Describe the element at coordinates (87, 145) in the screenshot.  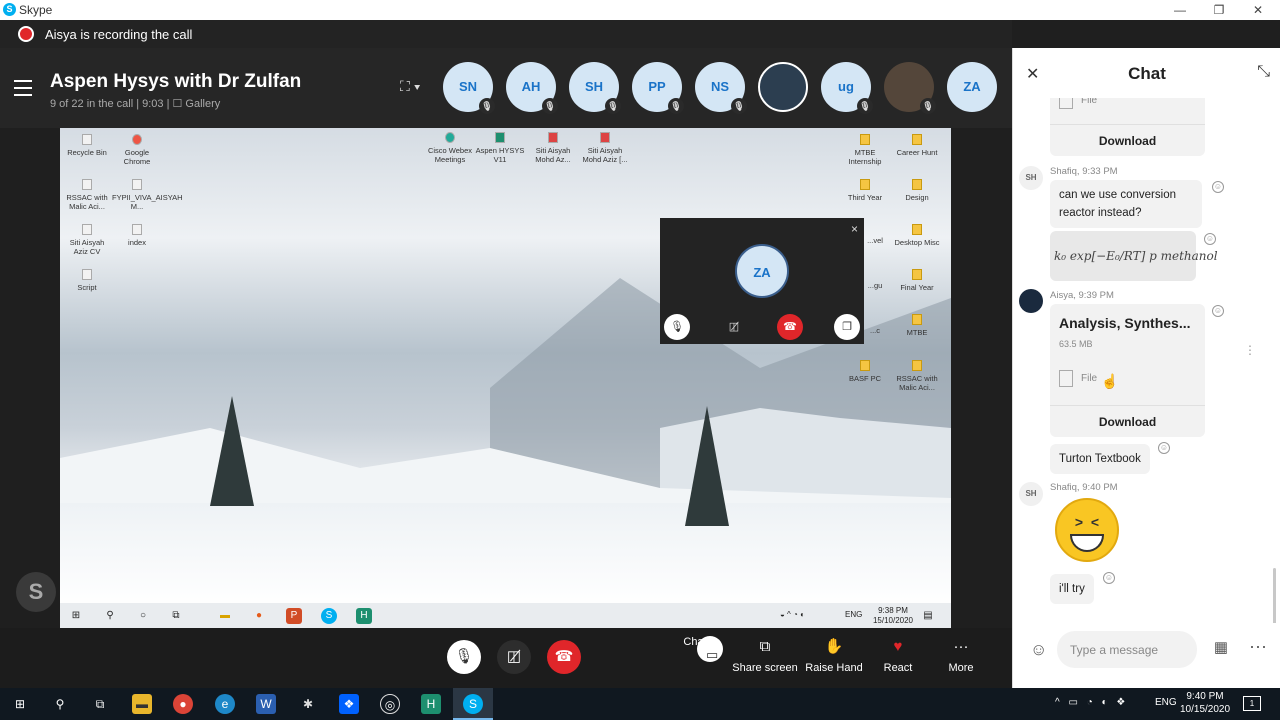
I see `desktop-icon: Recycle Bin` at that location.